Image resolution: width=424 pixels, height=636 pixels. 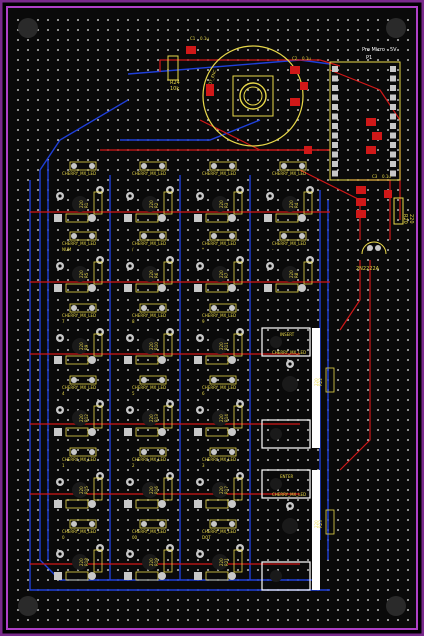 What do you see at coordinates (291, 204) in the screenshot?
I see `resistor-value: 220` at bounding box center [291, 204].